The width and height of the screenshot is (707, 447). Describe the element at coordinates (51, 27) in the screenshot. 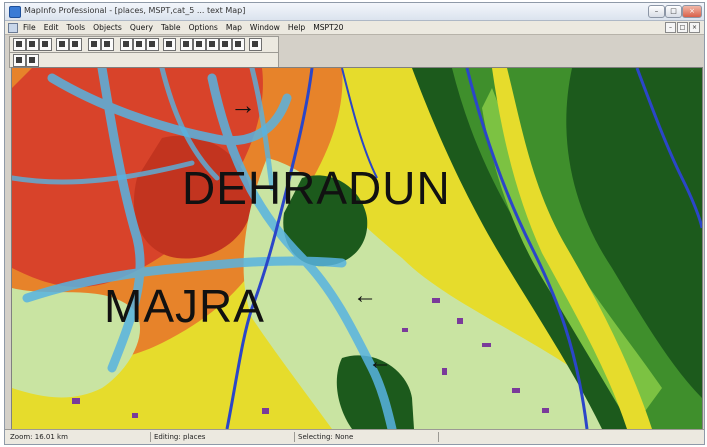

I see `menu-edit: Edit` at that location.